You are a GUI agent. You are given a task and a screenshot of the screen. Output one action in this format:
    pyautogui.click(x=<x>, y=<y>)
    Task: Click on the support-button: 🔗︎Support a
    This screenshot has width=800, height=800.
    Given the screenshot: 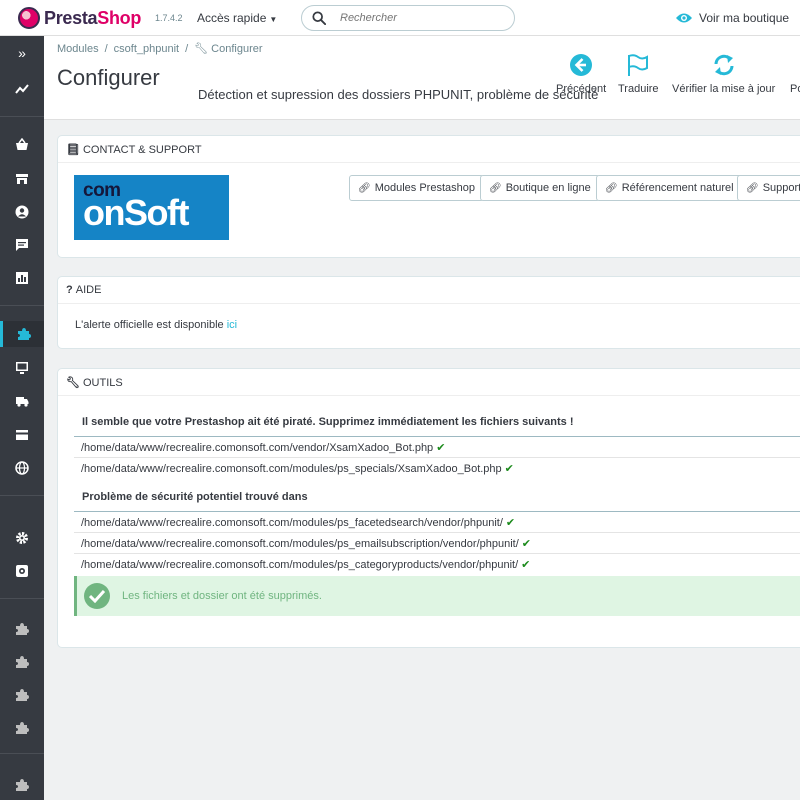 What is the action you would take?
    pyautogui.click(x=768, y=188)
    